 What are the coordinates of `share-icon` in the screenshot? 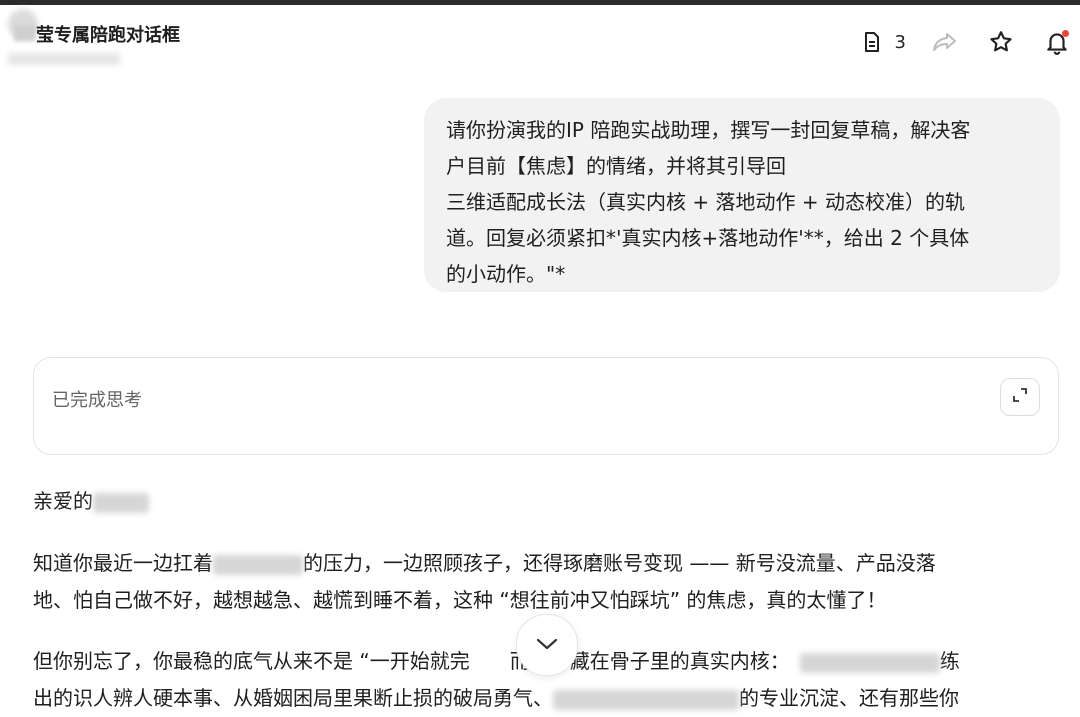 It's located at (945, 42).